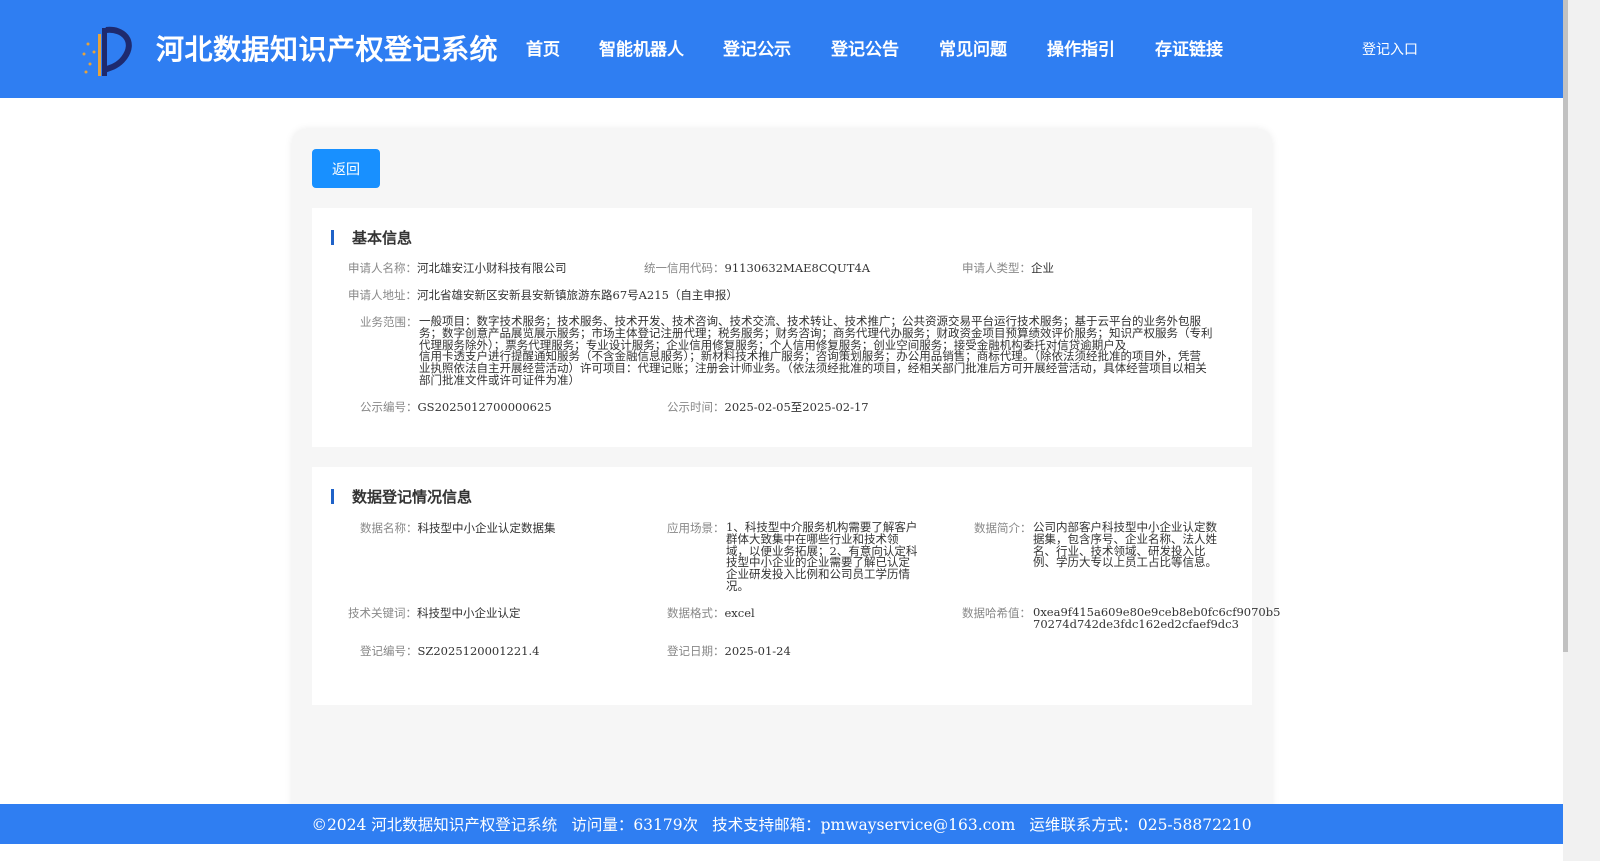 This screenshot has height=861, width=1600. I want to click on section-title-registration: 数据登记情况信息, so click(401, 496).